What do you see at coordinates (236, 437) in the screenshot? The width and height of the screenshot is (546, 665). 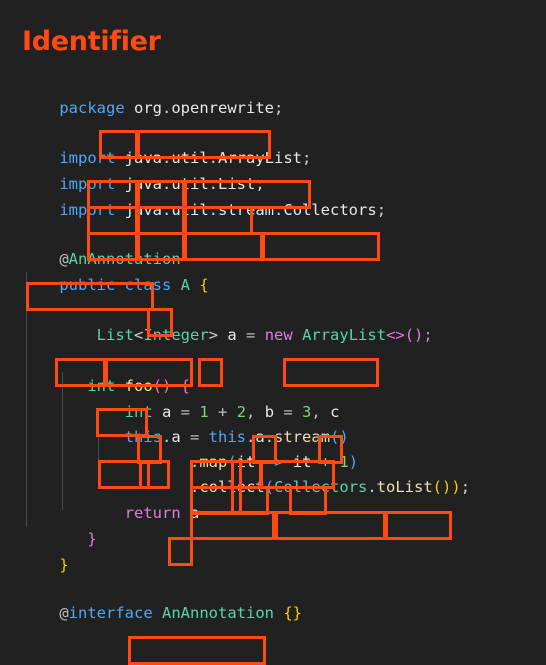 I see `code-line: this.a = this.a.stream()` at bounding box center [236, 437].